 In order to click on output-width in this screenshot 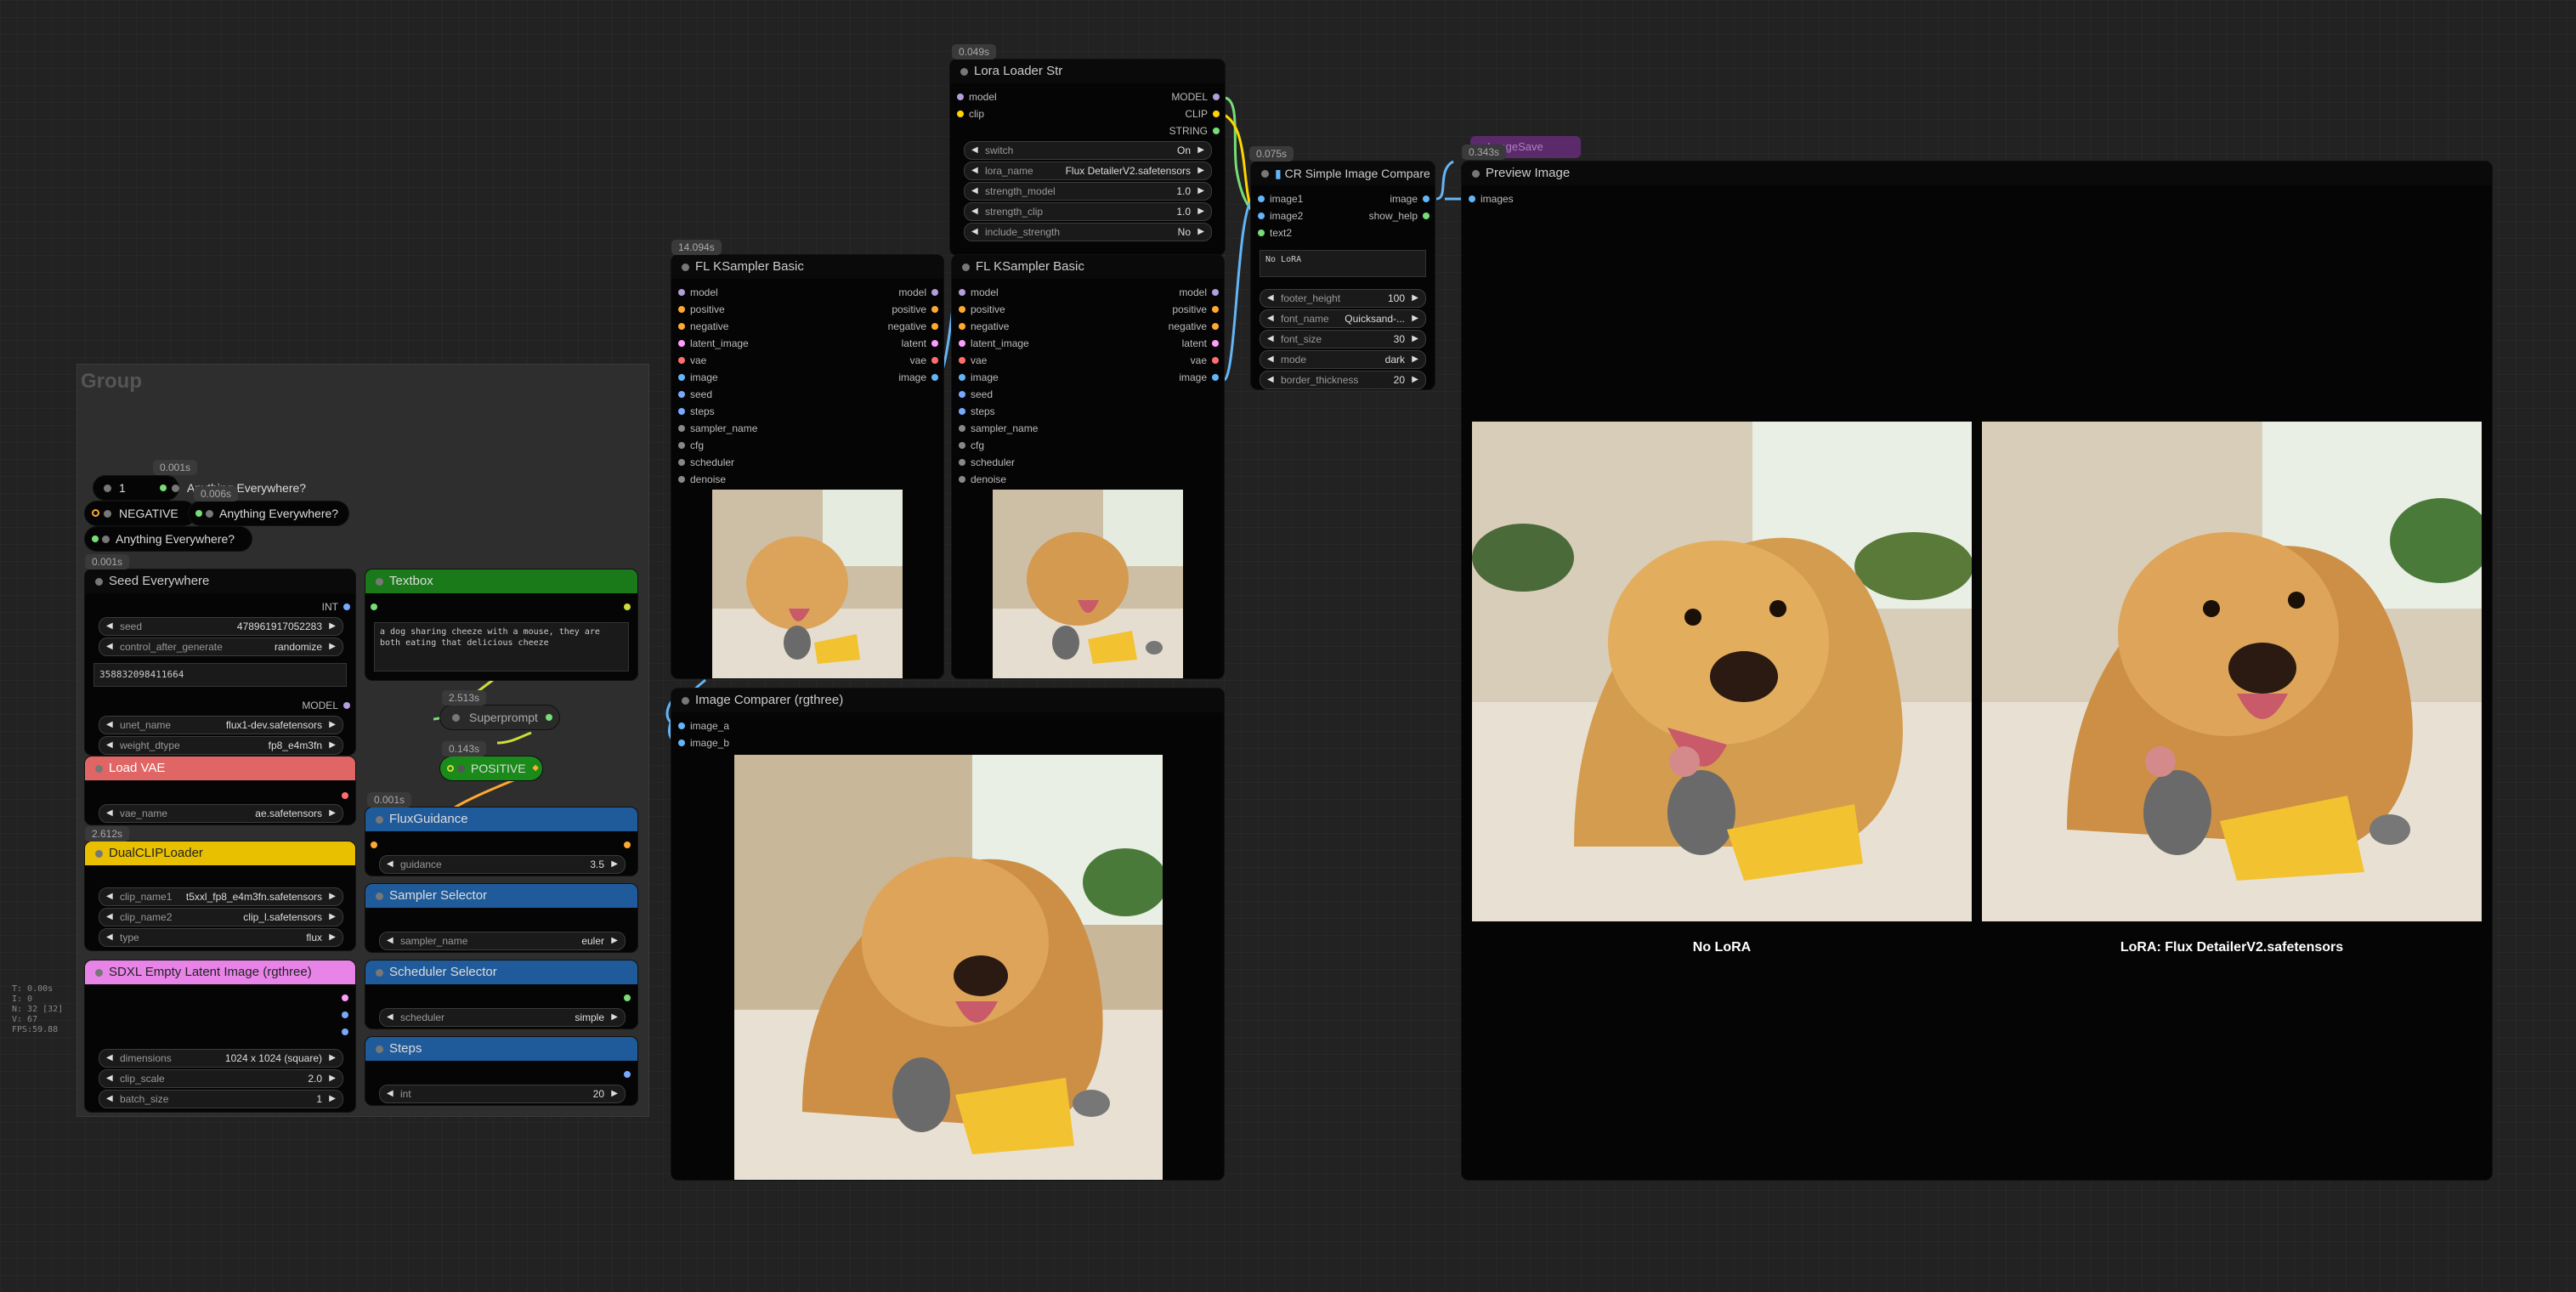, I will do `click(345, 1015)`.